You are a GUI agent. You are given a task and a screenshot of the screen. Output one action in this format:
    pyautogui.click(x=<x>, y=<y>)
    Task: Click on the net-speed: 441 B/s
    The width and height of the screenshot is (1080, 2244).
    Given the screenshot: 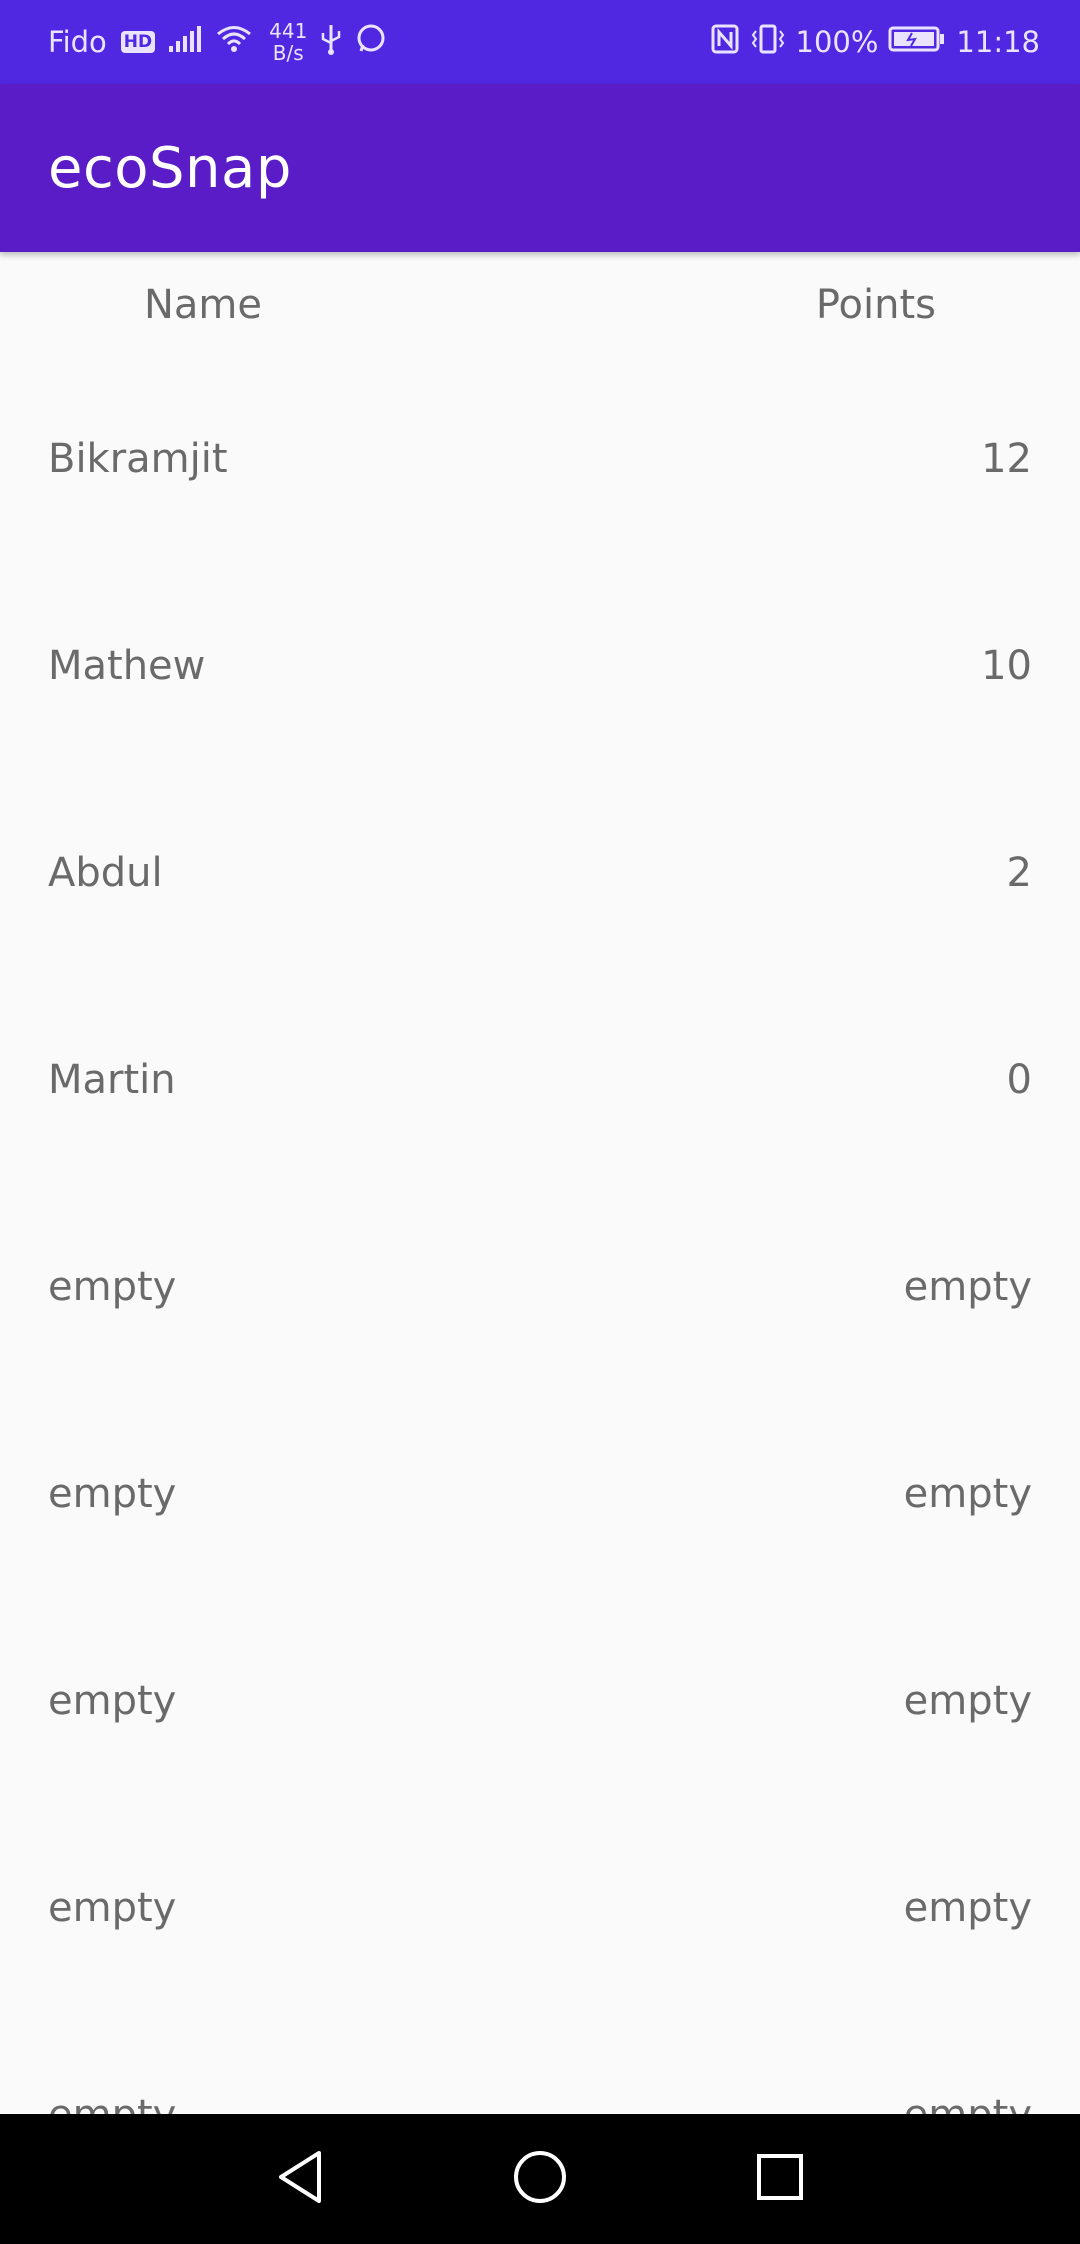 What is the action you would take?
    pyautogui.click(x=288, y=42)
    